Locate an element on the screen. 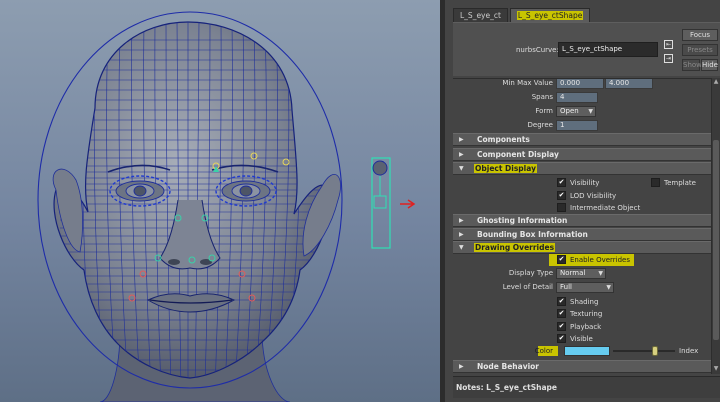  notes-bar: Notes: L_S_eye_ctShape is located at coordinates (586, 387).